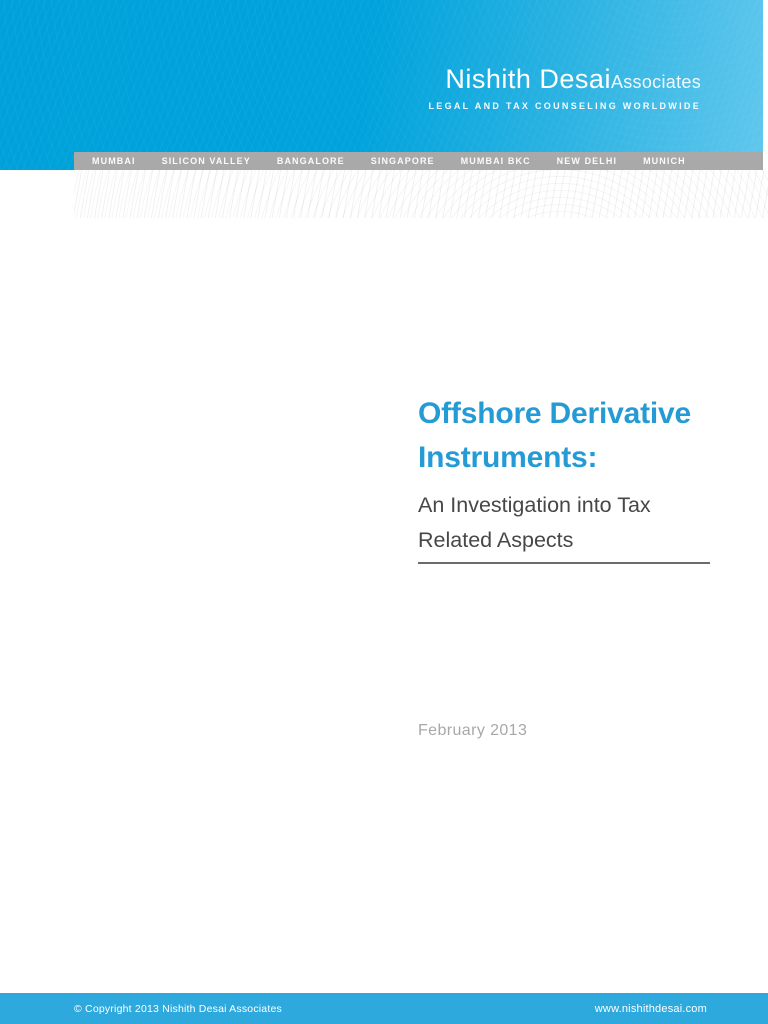  Describe the element at coordinates (310, 161) in the screenshot. I see `office-location: BANGALORE` at that location.